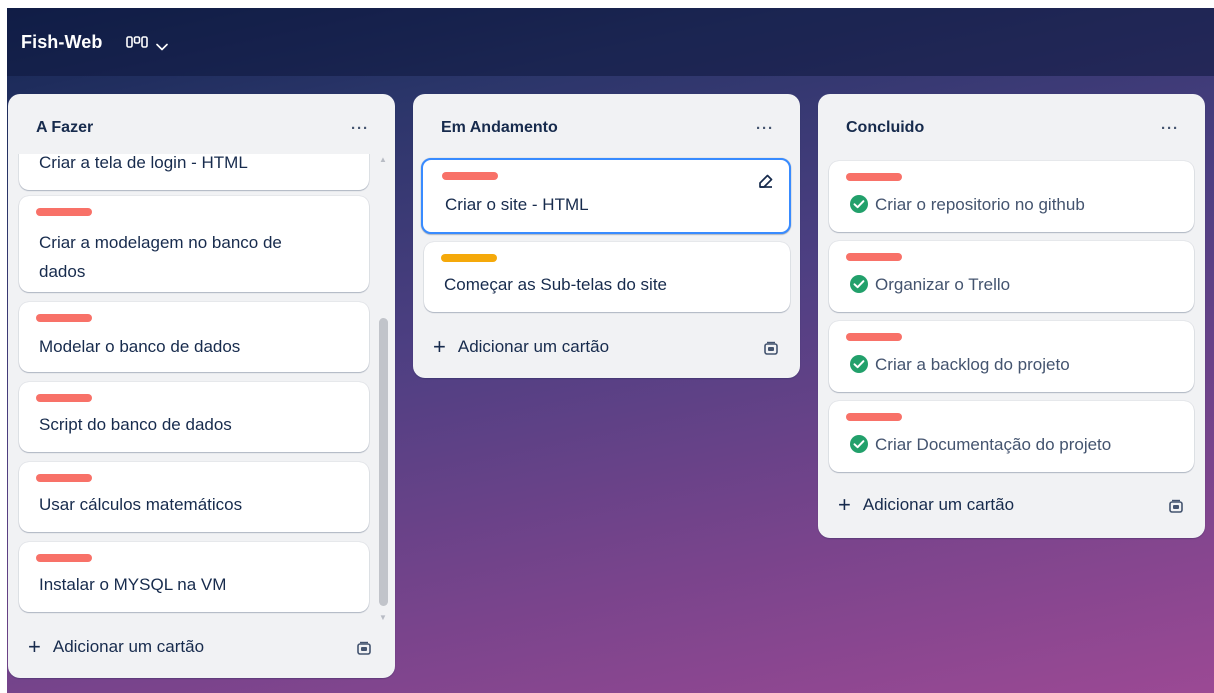 This screenshot has width=1214, height=693. I want to click on card-title: Criar Documentação do projeto, so click(980, 445).